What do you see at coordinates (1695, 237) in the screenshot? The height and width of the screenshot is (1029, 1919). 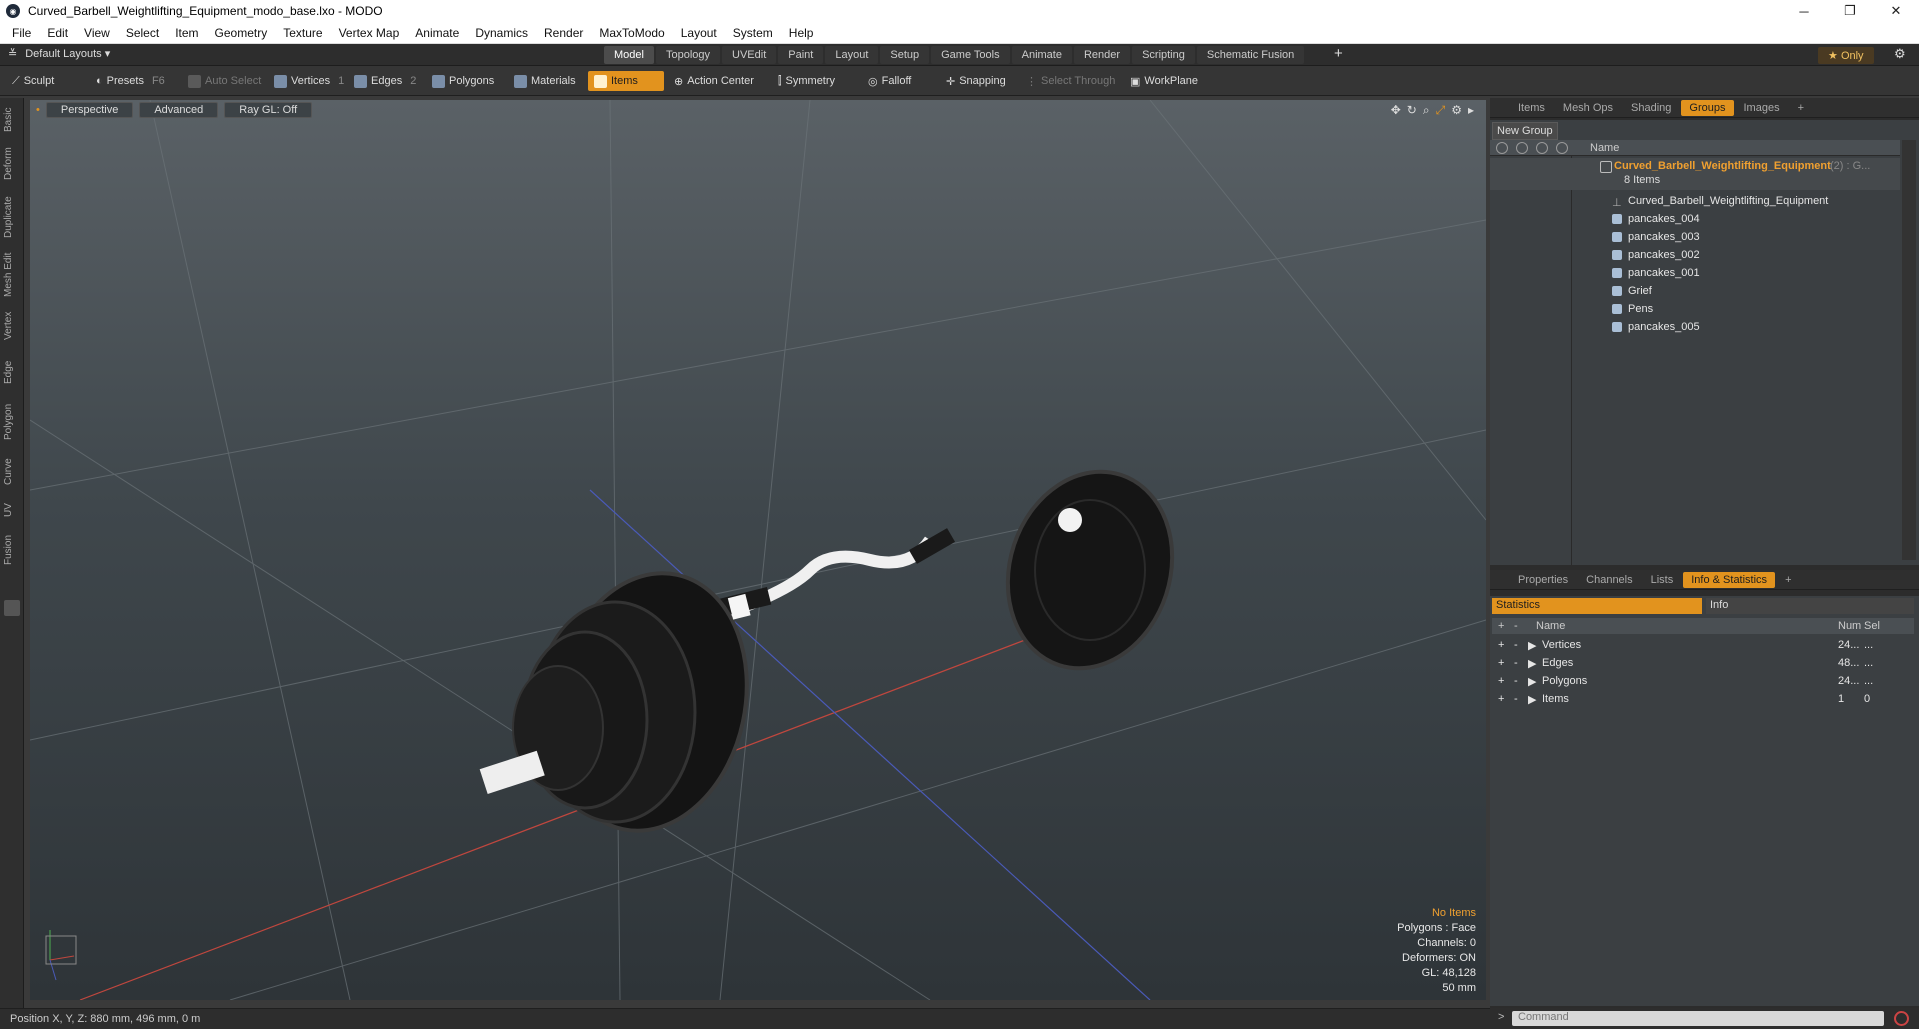 I see `group-child-row: pancakes_003` at bounding box center [1695, 237].